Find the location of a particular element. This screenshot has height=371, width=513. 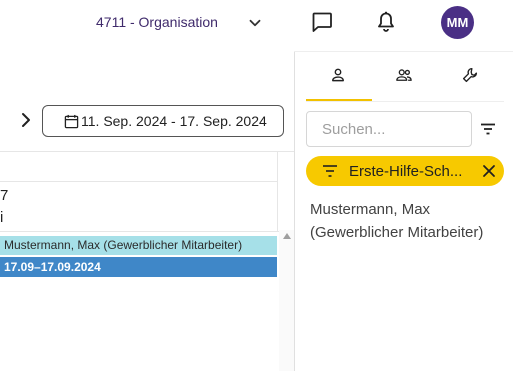

user-avatar: MM is located at coordinates (457, 22).